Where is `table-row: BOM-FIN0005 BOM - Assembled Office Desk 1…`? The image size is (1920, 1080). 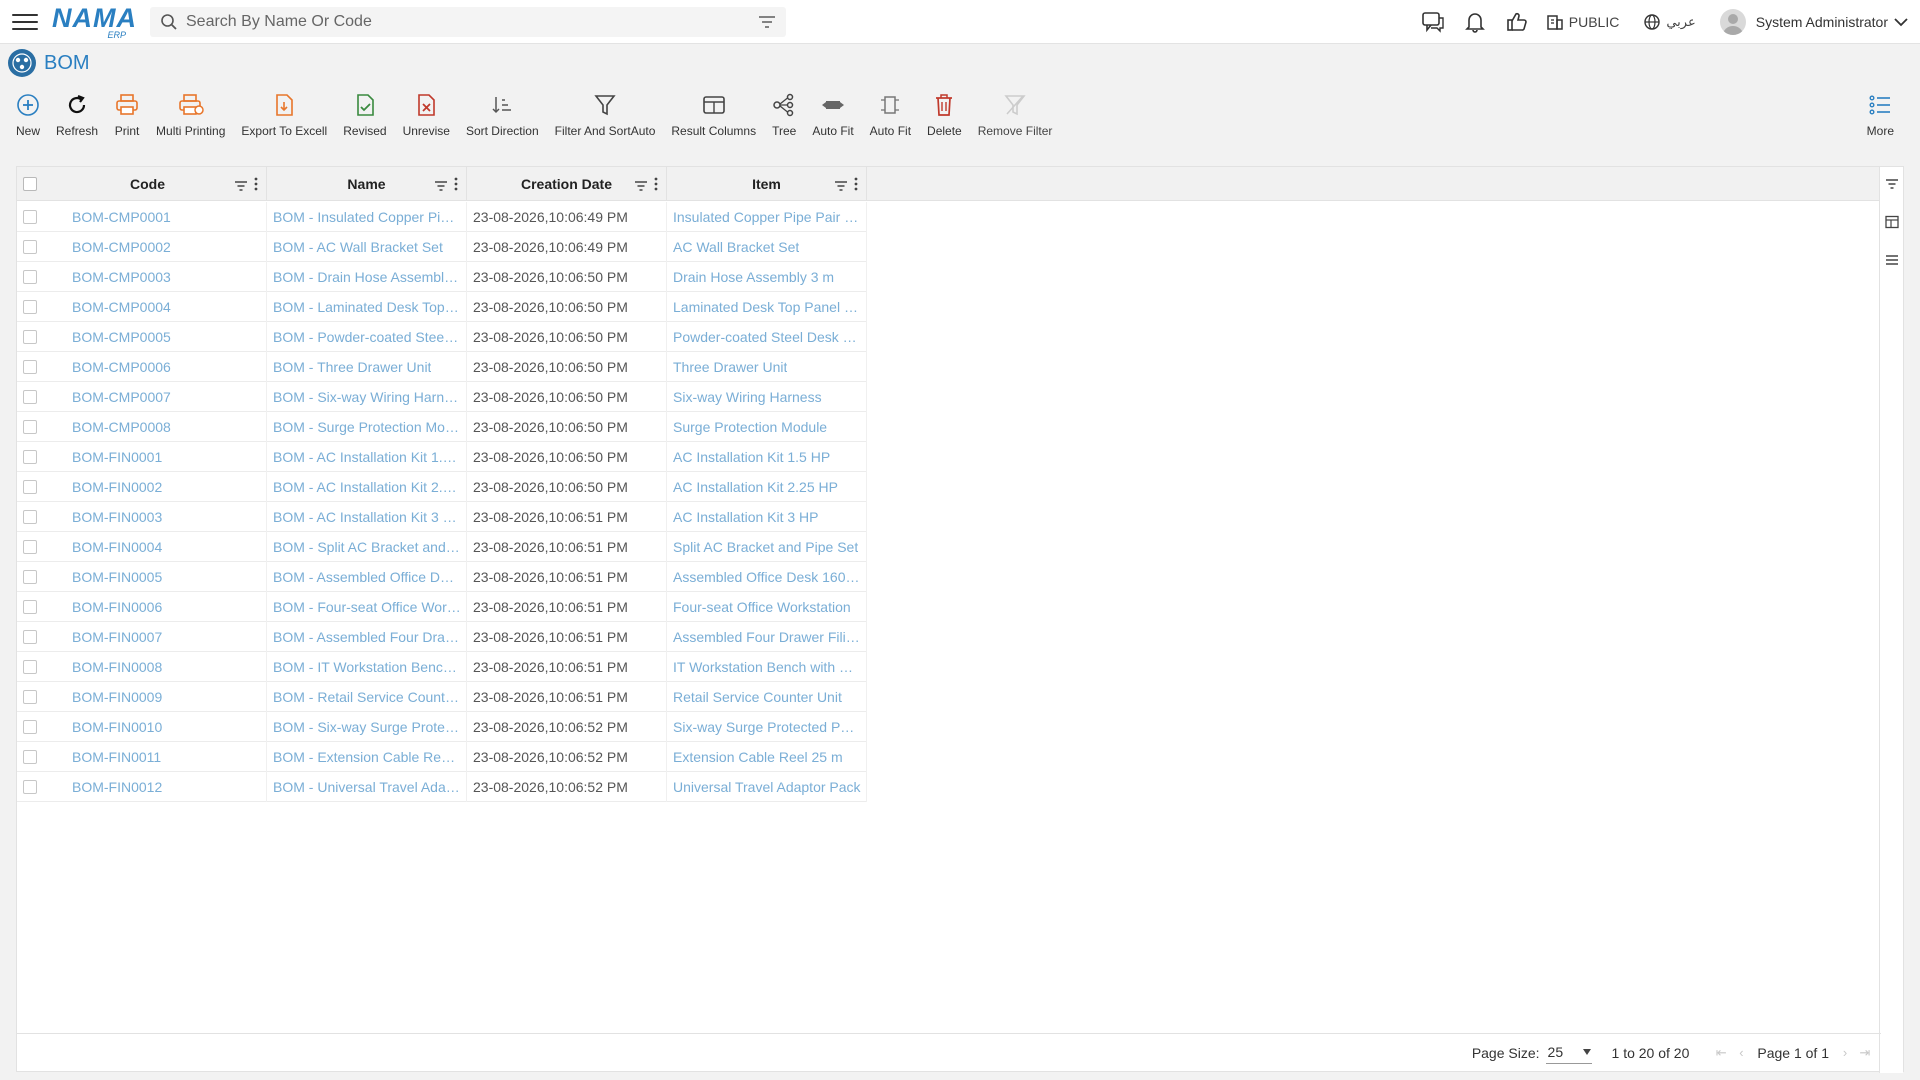
table-row: BOM-FIN0005 BOM - Assembled Office Desk 1… is located at coordinates (442, 577).